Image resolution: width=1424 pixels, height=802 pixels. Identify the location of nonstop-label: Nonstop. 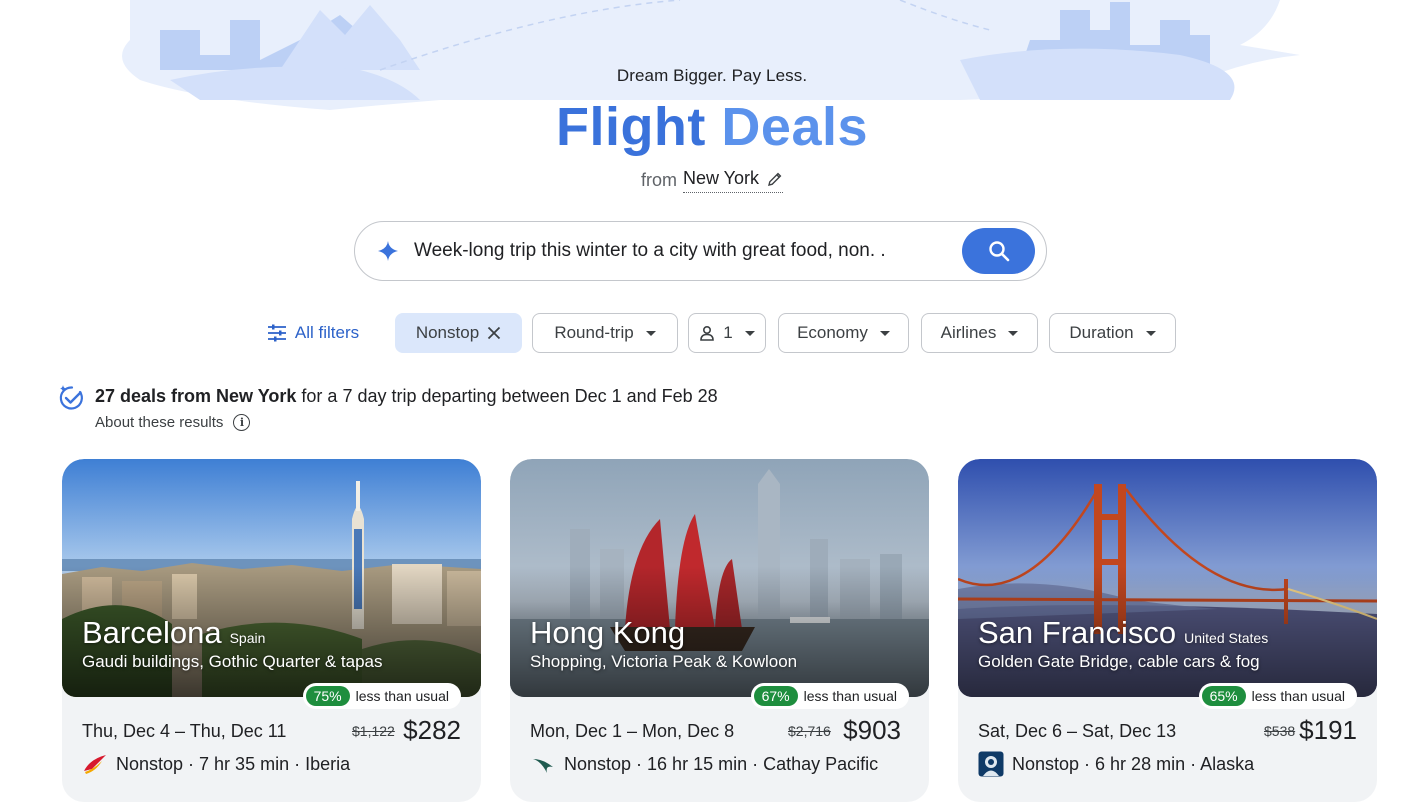
(447, 332).